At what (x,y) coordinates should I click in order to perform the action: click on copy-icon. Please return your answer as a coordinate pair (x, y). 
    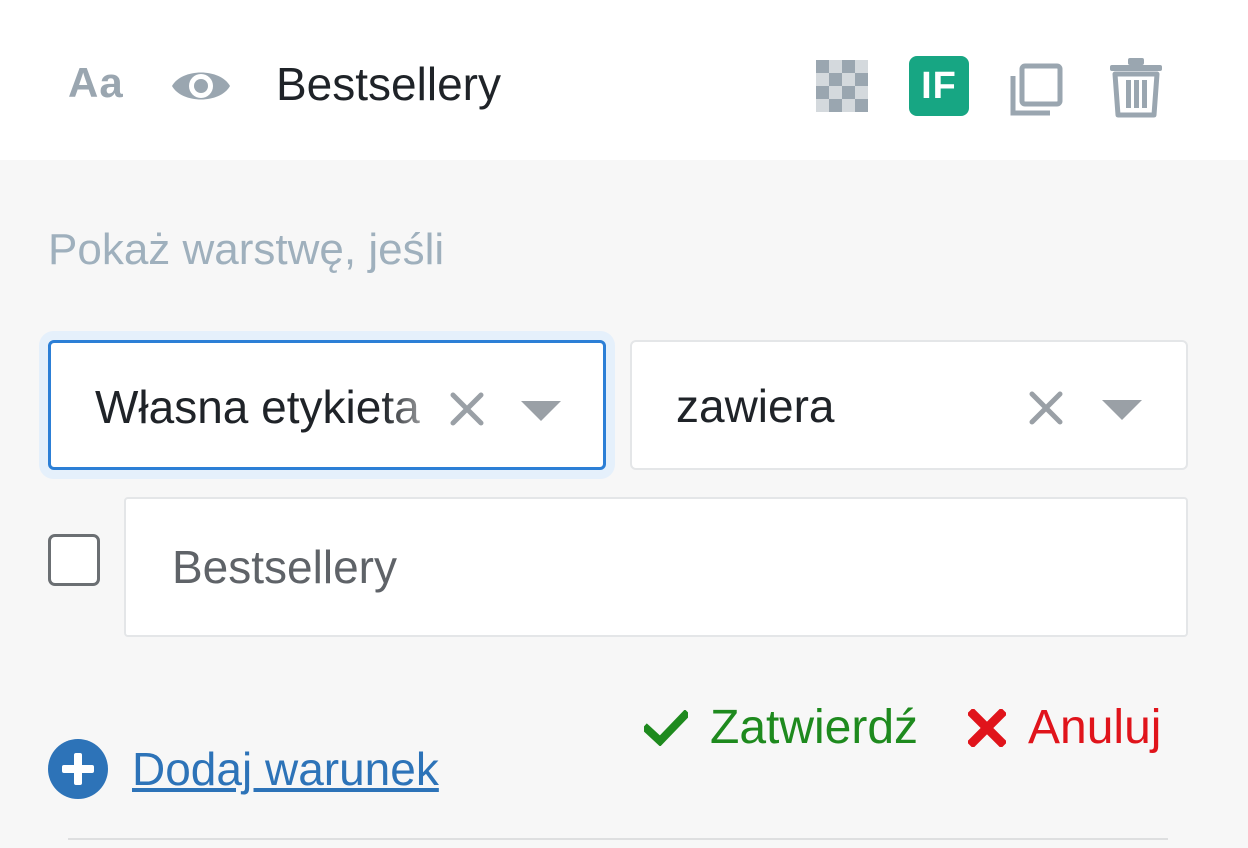
    Looking at the image, I should click on (1036, 90).